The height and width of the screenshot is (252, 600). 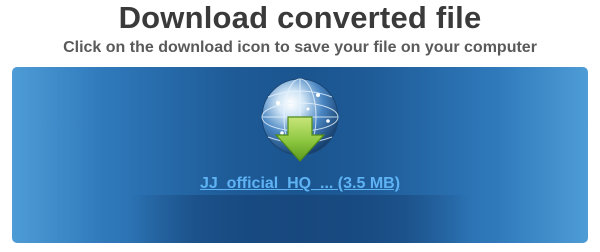 I want to click on panel-shade, so click(x=300, y=219).